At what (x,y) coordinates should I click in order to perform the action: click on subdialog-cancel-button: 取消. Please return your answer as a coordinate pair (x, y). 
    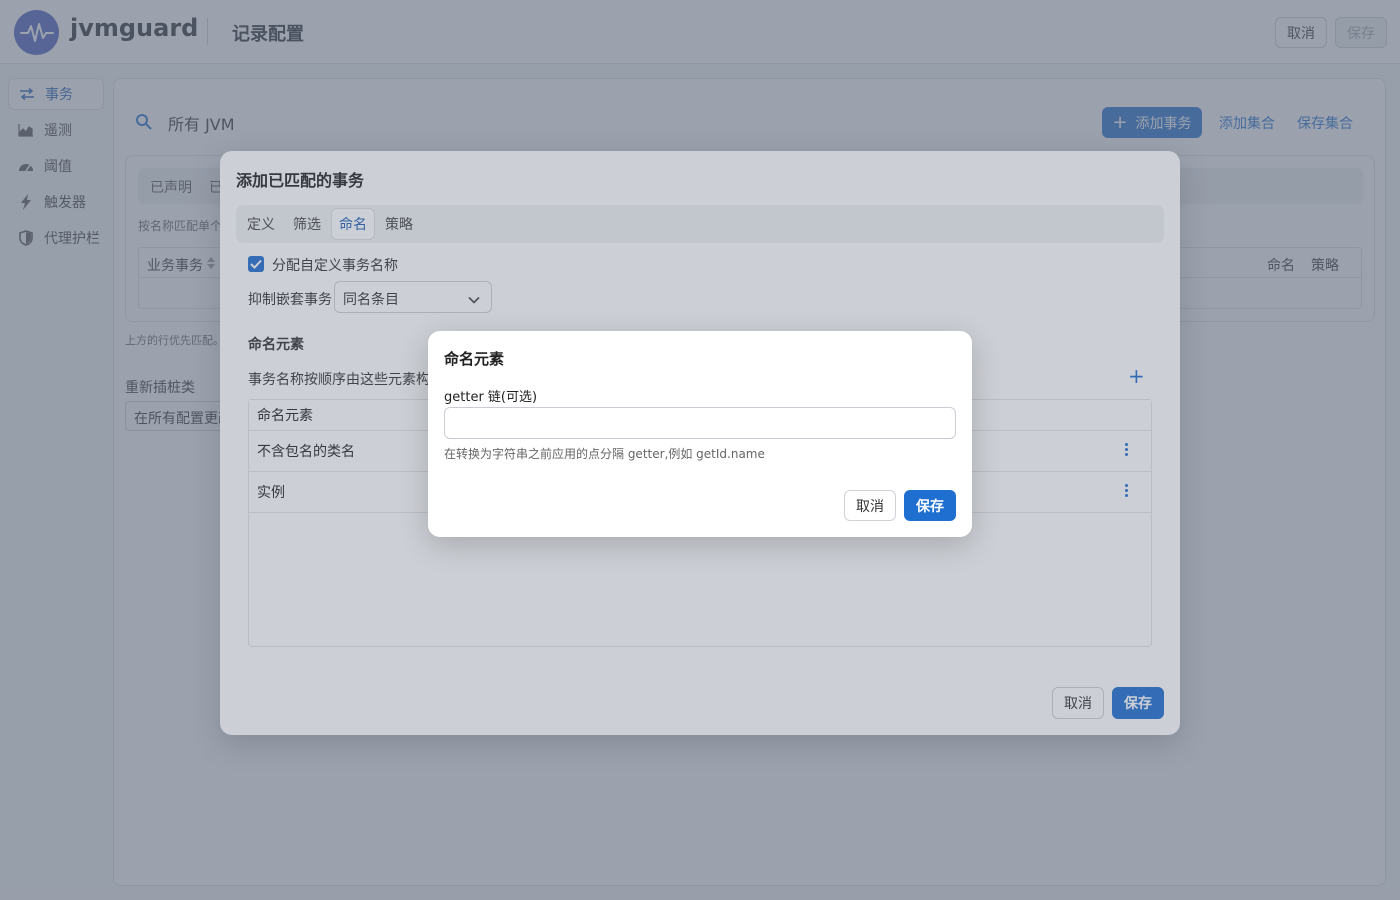
    Looking at the image, I should click on (870, 505).